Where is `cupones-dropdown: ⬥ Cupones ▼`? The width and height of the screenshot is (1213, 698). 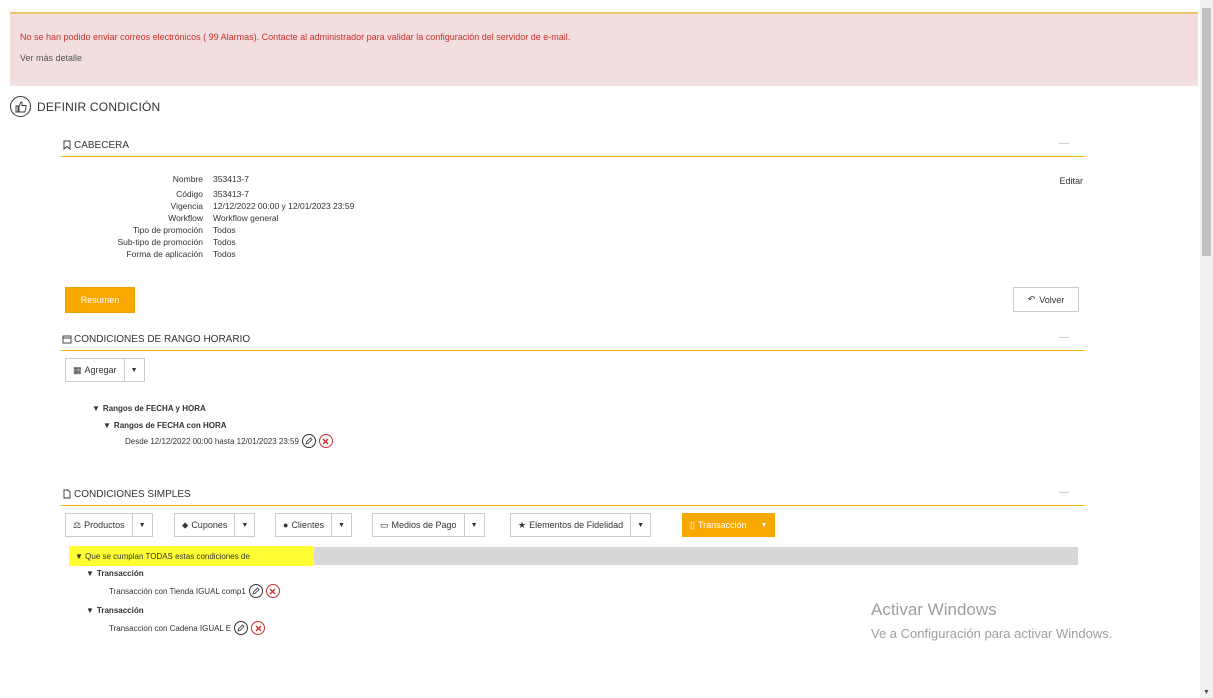
cupones-dropdown: ⬥ Cupones ▼ is located at coordinates (215, 525).